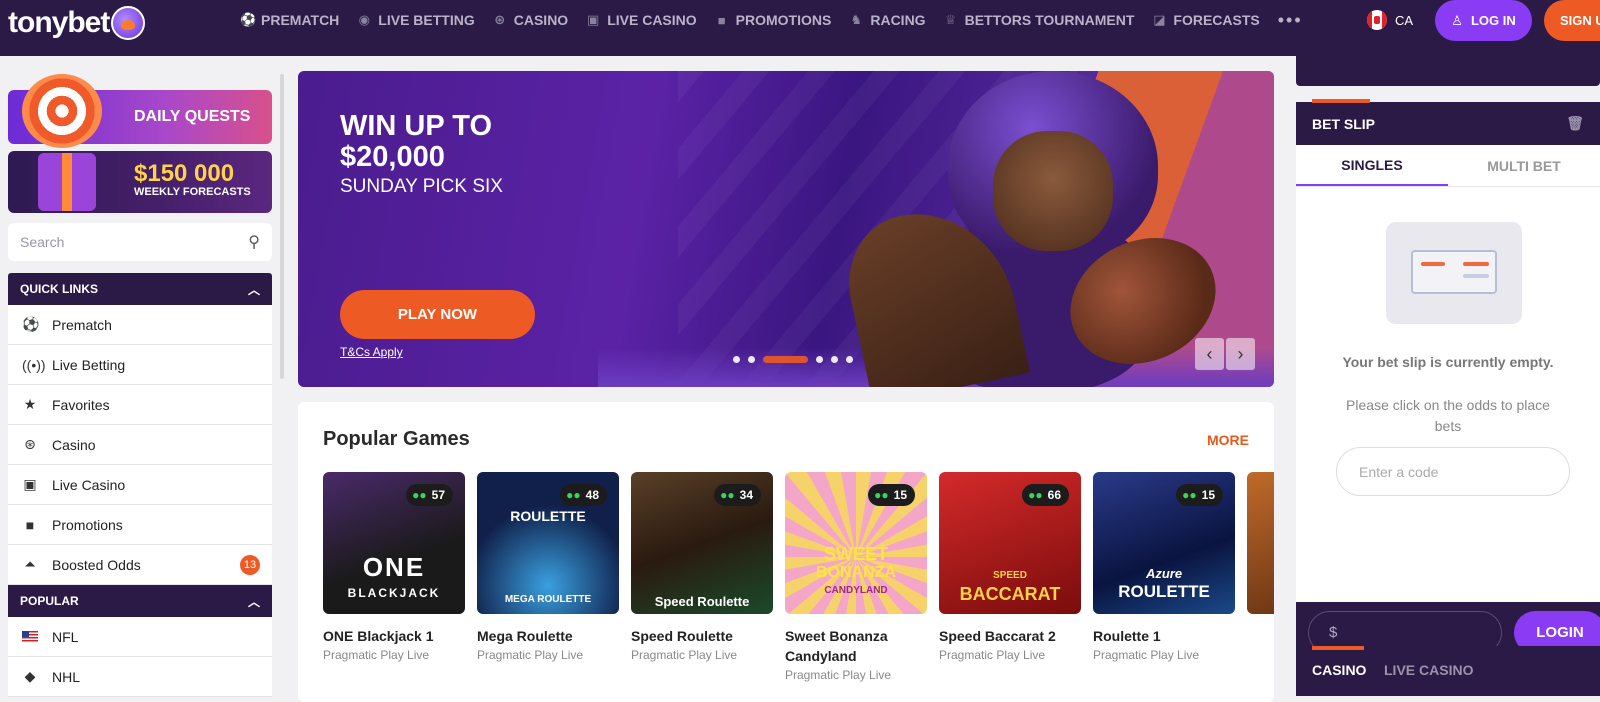  I want to click on game-name: Roulette 1, so click(1164, 636).